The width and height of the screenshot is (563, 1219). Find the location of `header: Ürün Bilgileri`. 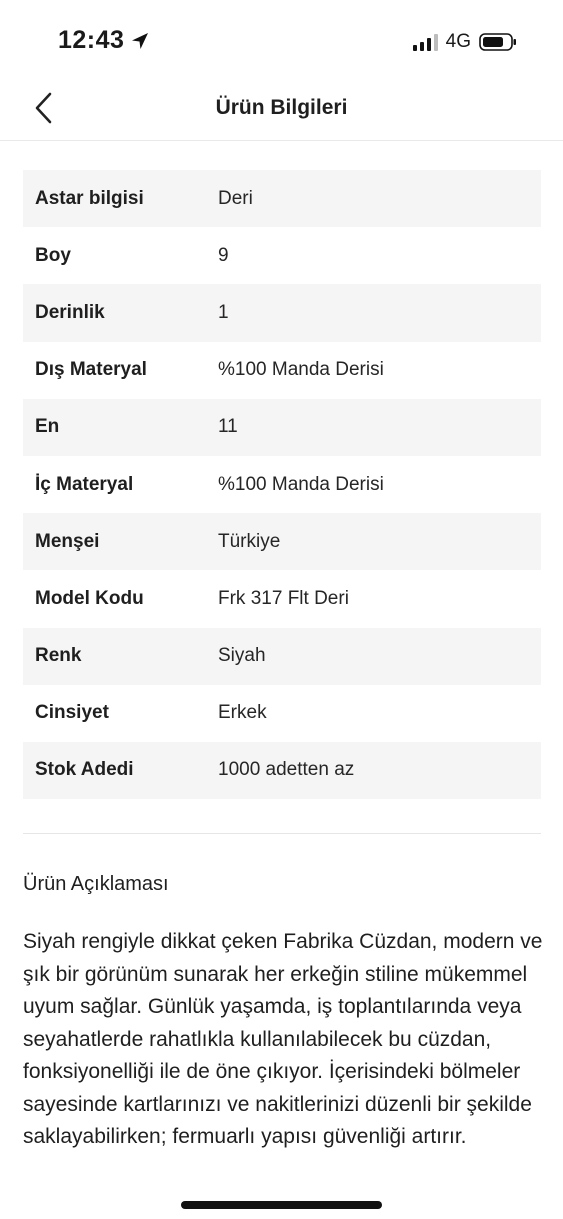

header: Ürün Bilgileri is located at coordinates (281, 112).